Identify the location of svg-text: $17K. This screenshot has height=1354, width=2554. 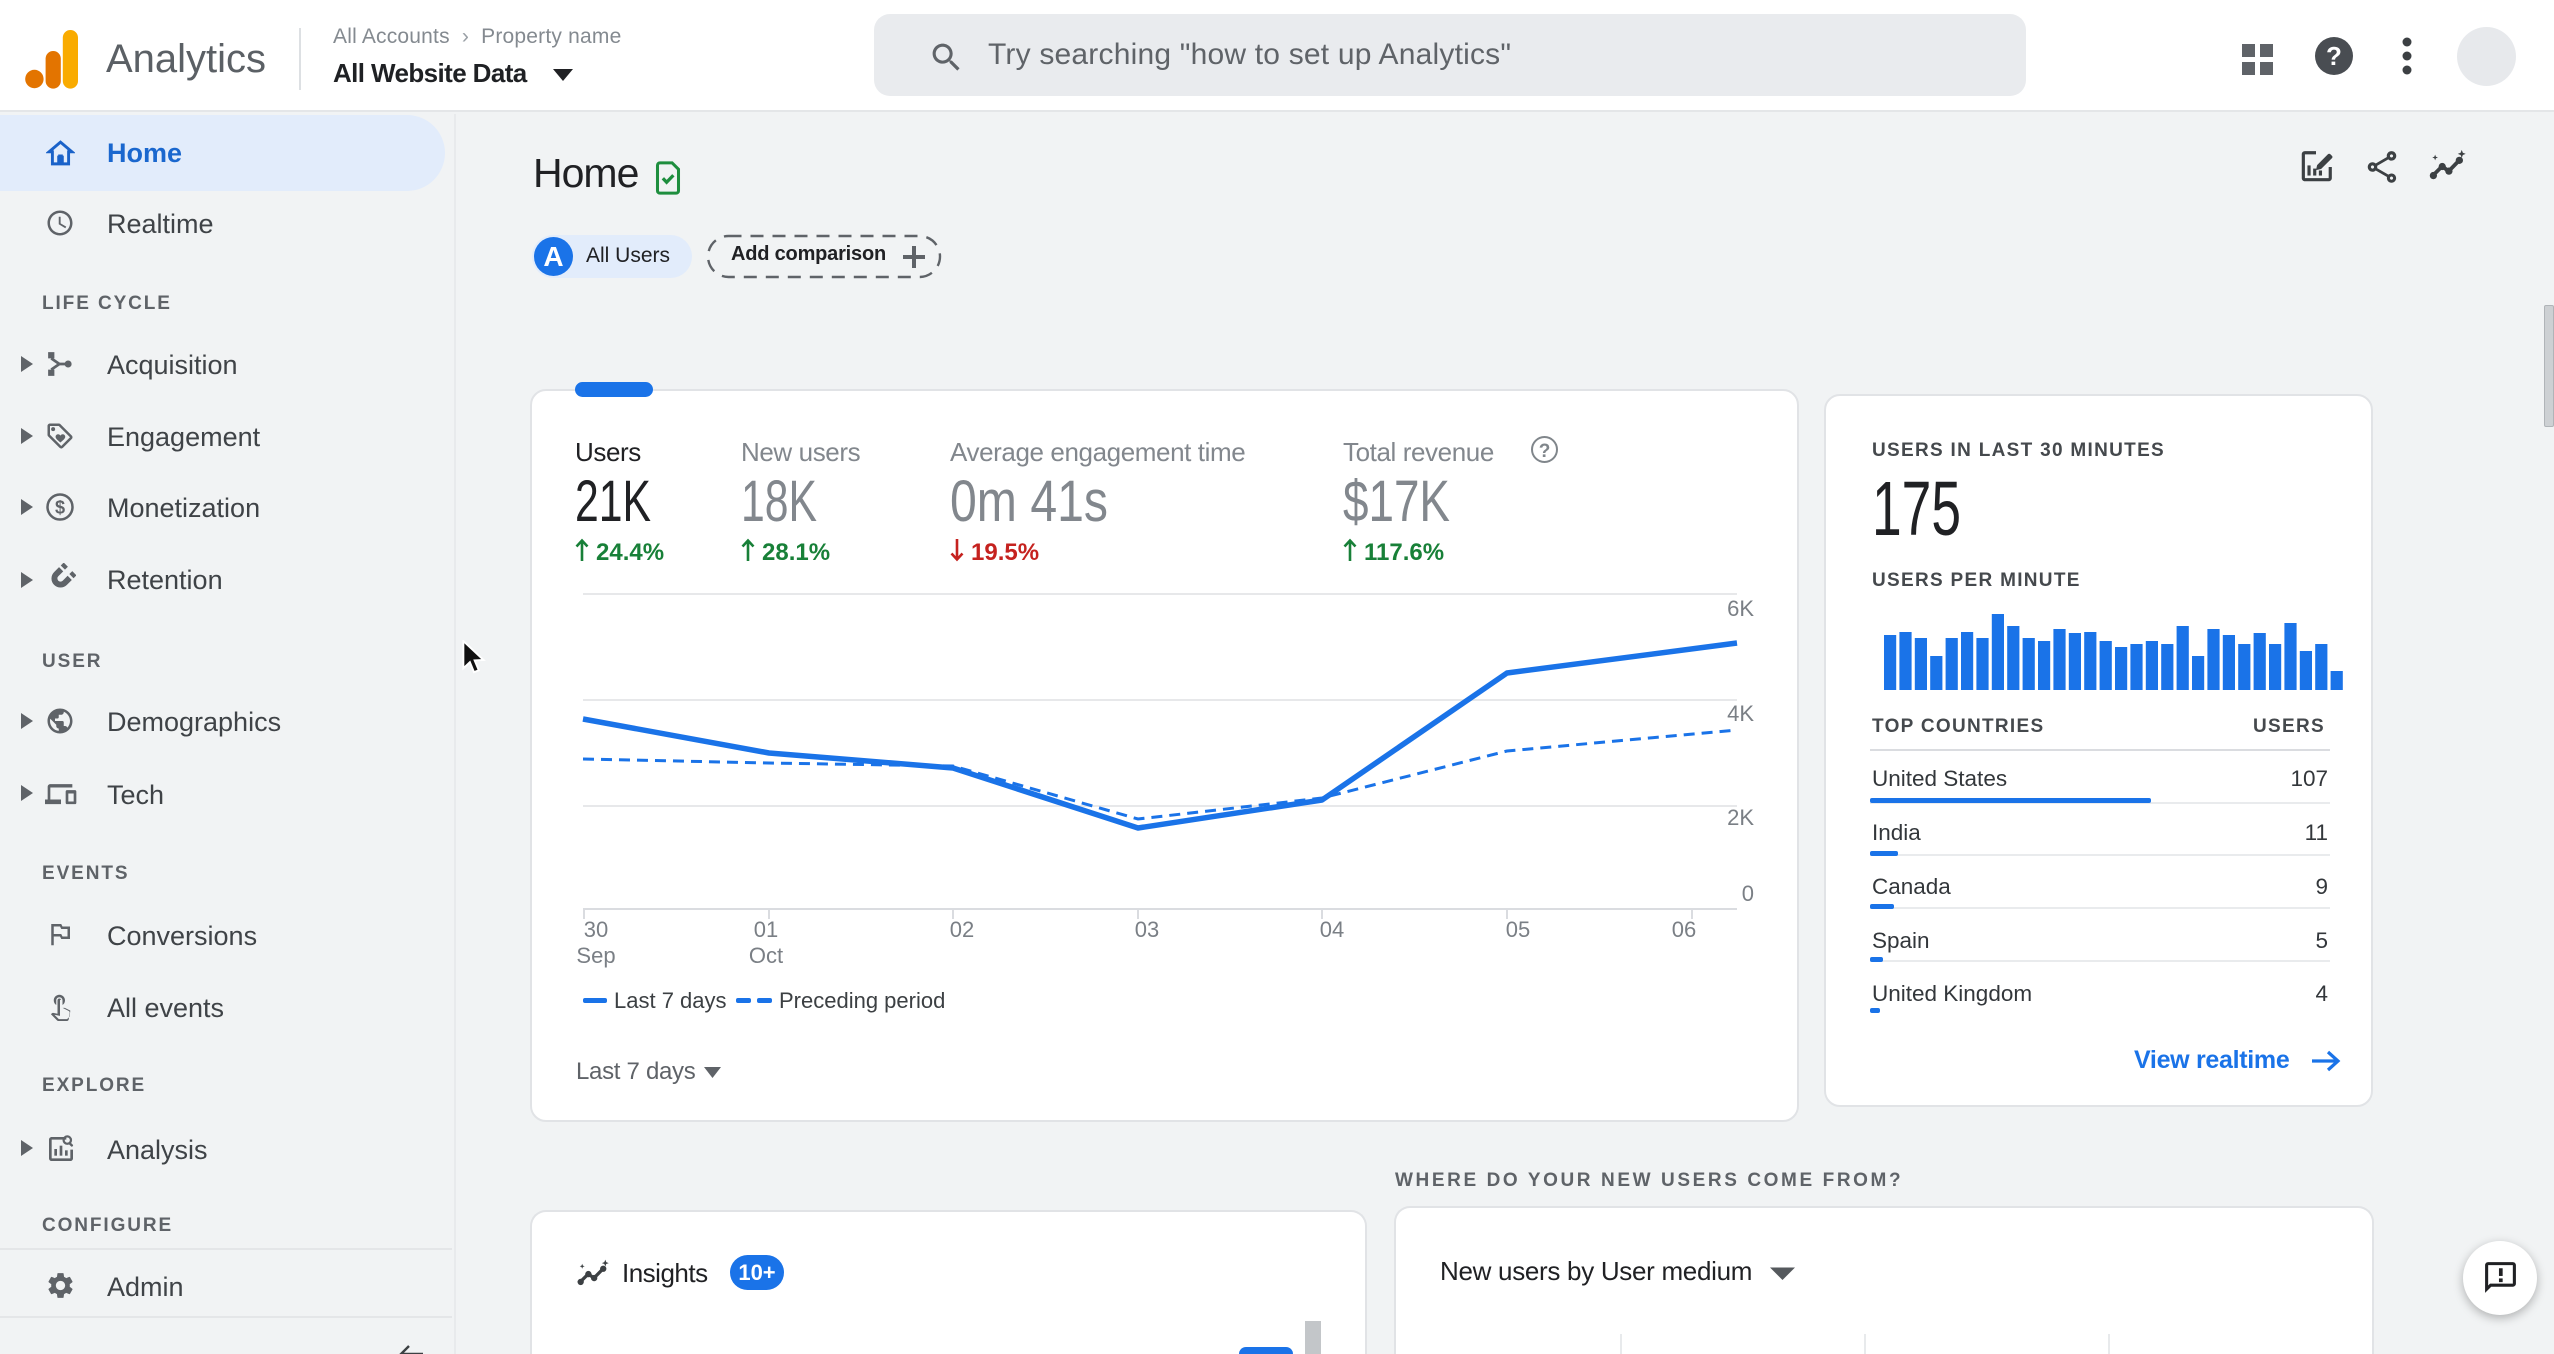
(1396, 499).